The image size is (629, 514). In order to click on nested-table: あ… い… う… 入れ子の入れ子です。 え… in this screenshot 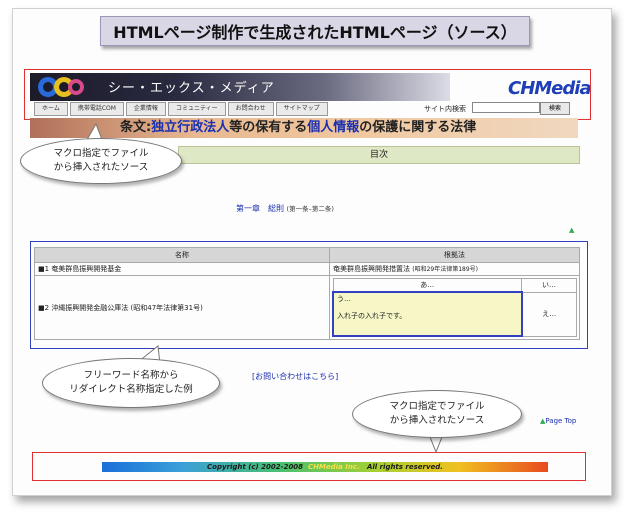, I will do `click(454, 307)`.